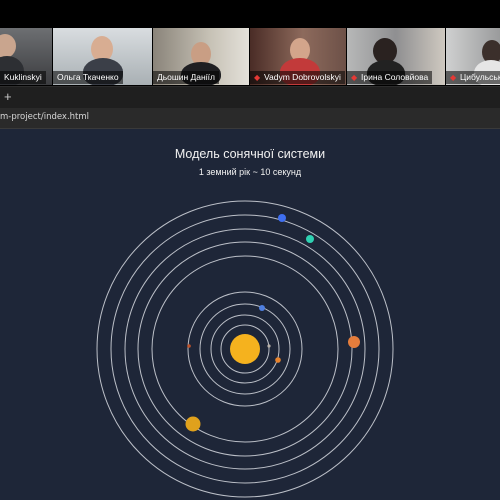  I want to click on video-gallery: Kuklinskyi Ольга Ткаченко Дьошин Даніїл, so click(250, 57).